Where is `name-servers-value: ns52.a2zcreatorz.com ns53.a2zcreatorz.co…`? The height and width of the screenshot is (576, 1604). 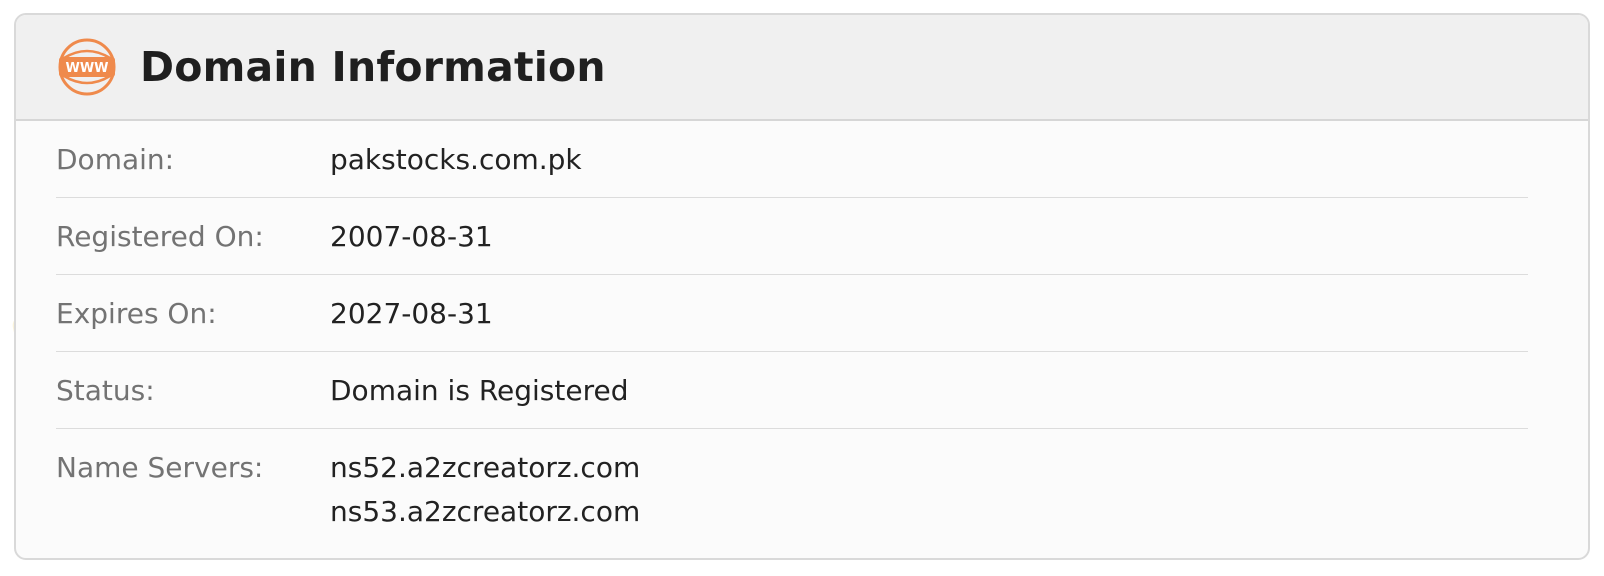 name-servers-value: ns52.a2zcreatorz.com ns53.a2zcreatorz.co… is located at coordinates (485, 490).